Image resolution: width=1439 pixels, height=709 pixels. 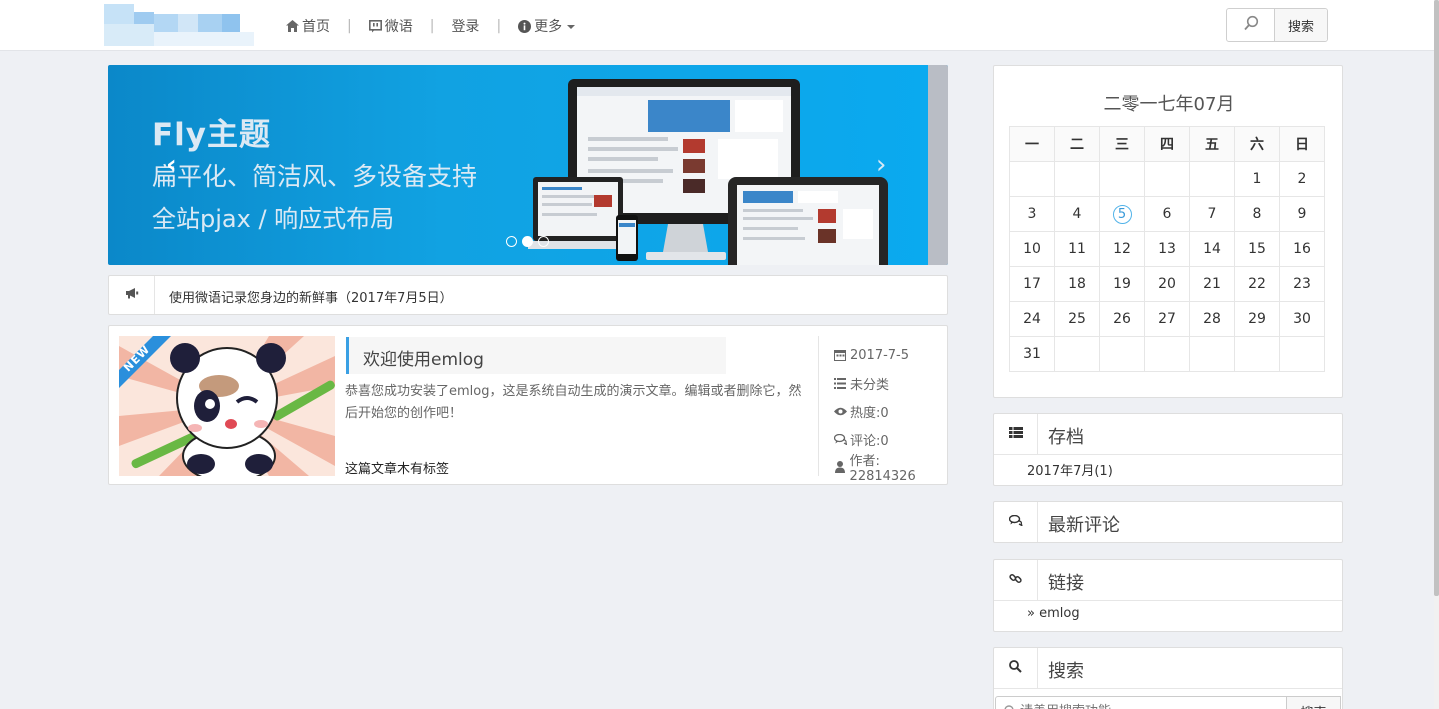 What do you see at coordinates (869, 413) in the screenshot?
I see `post-views-value: 热度:0` at bounding box center [869, 413].